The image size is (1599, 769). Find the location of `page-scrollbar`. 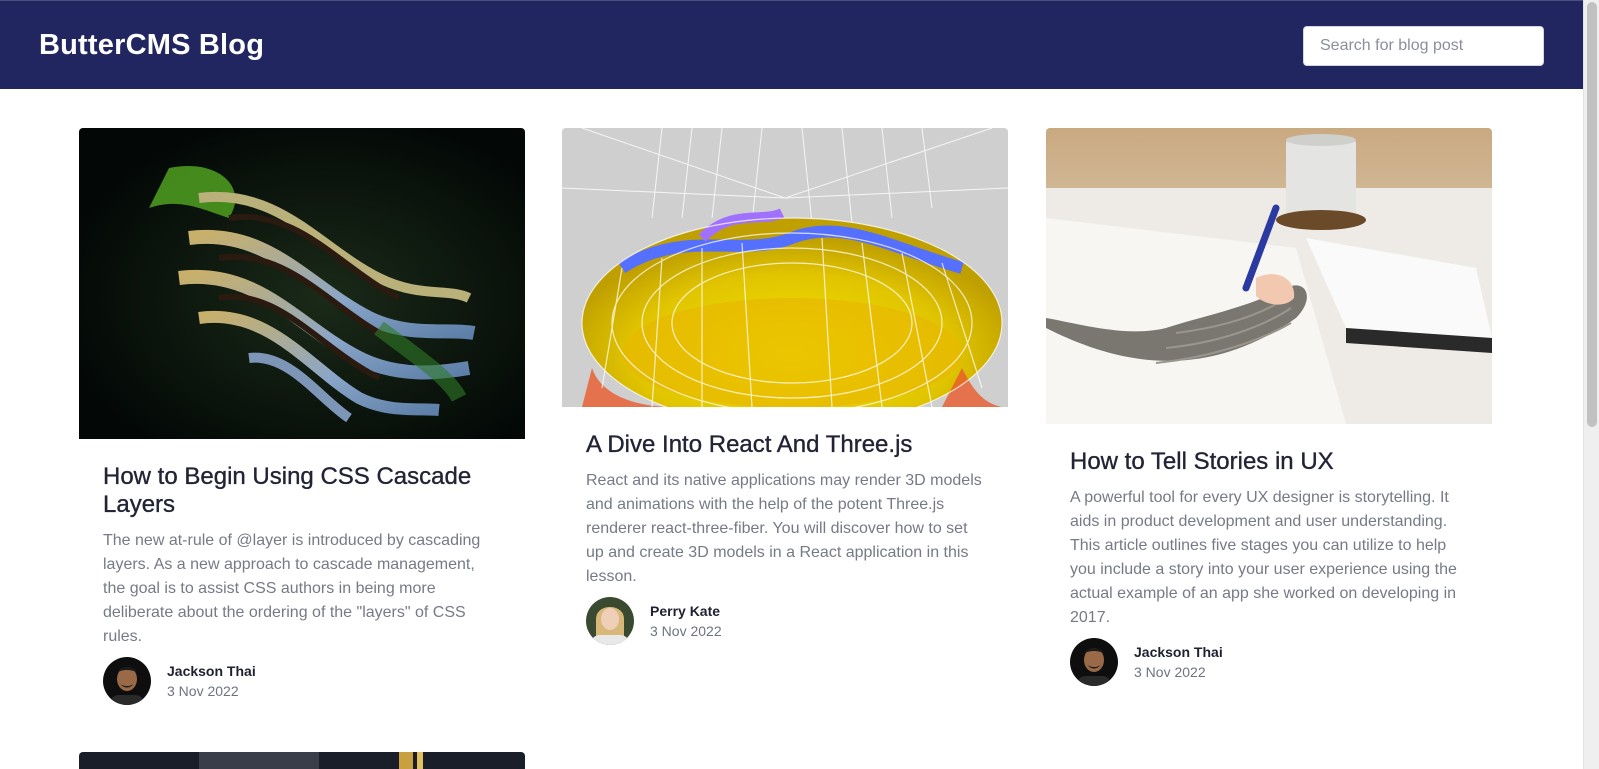

page-scrollbar is located at coordinates (1591, 384).